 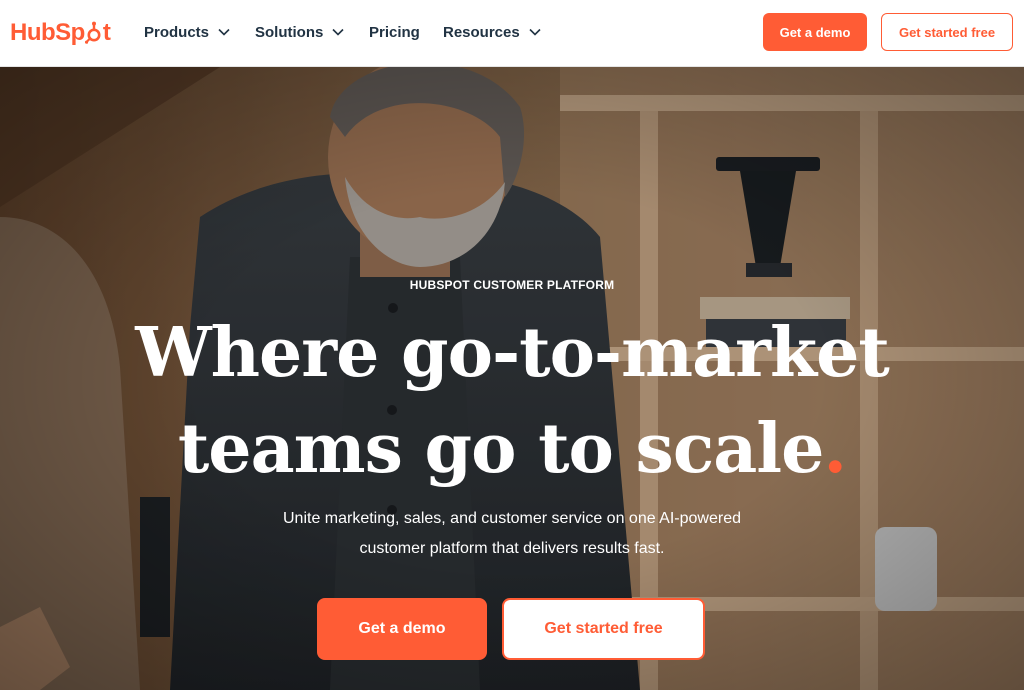 What do you see at coordinates (512, 285) in the screenshot?
I see `hero-eyebrow: HUBSPOT CUSTOMER PLATFORM` at bounding box center [512, 285].